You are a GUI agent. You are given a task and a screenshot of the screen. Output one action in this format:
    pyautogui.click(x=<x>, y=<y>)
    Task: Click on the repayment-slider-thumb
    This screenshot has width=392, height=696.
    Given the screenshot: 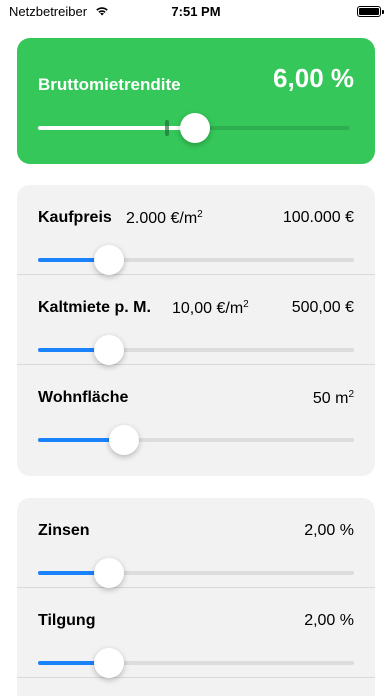 What is the action you would take?
    pyautogui.click(x=109, y=663)
    